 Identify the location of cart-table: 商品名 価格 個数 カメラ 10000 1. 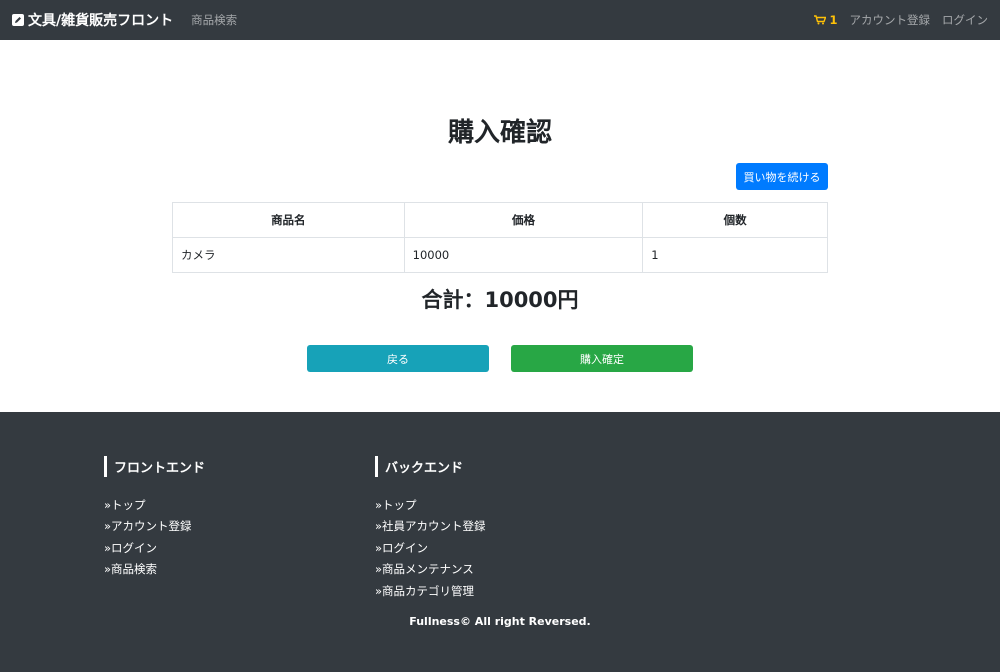
(500, 237).